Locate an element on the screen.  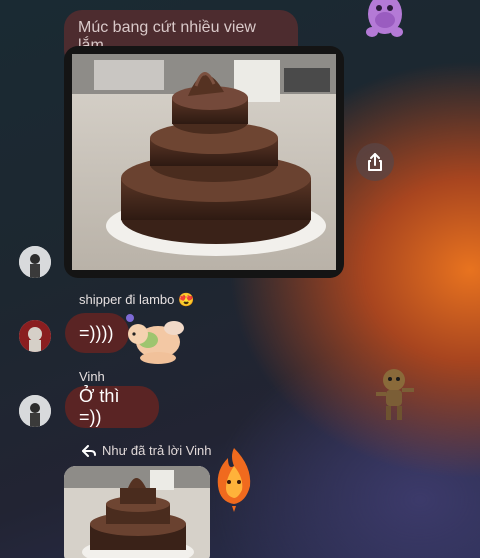
chocolate-cake-photo is located at coordinates (137, 512).